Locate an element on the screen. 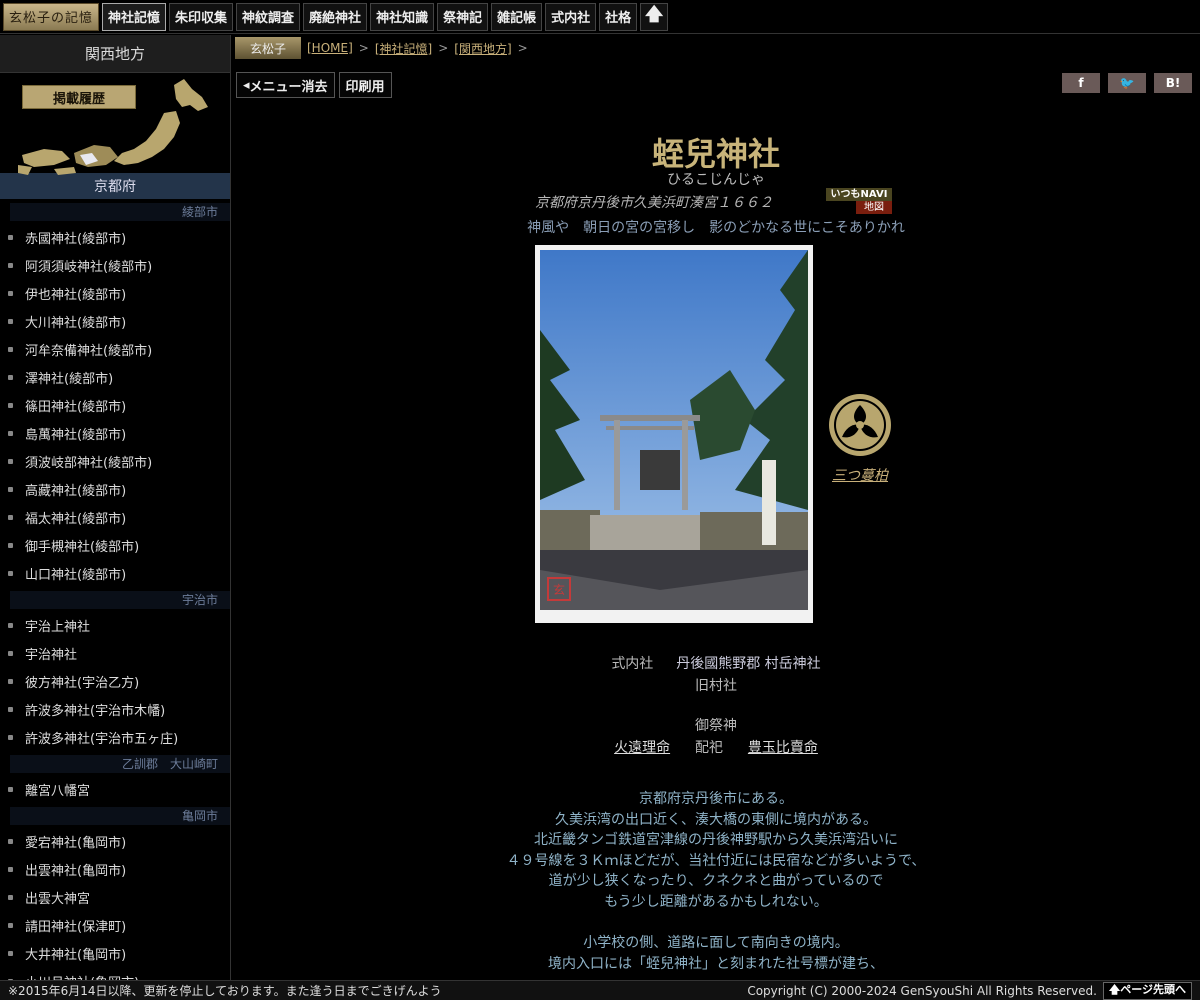  deity-label: 御祭神 is located at coordinates (716, 726).